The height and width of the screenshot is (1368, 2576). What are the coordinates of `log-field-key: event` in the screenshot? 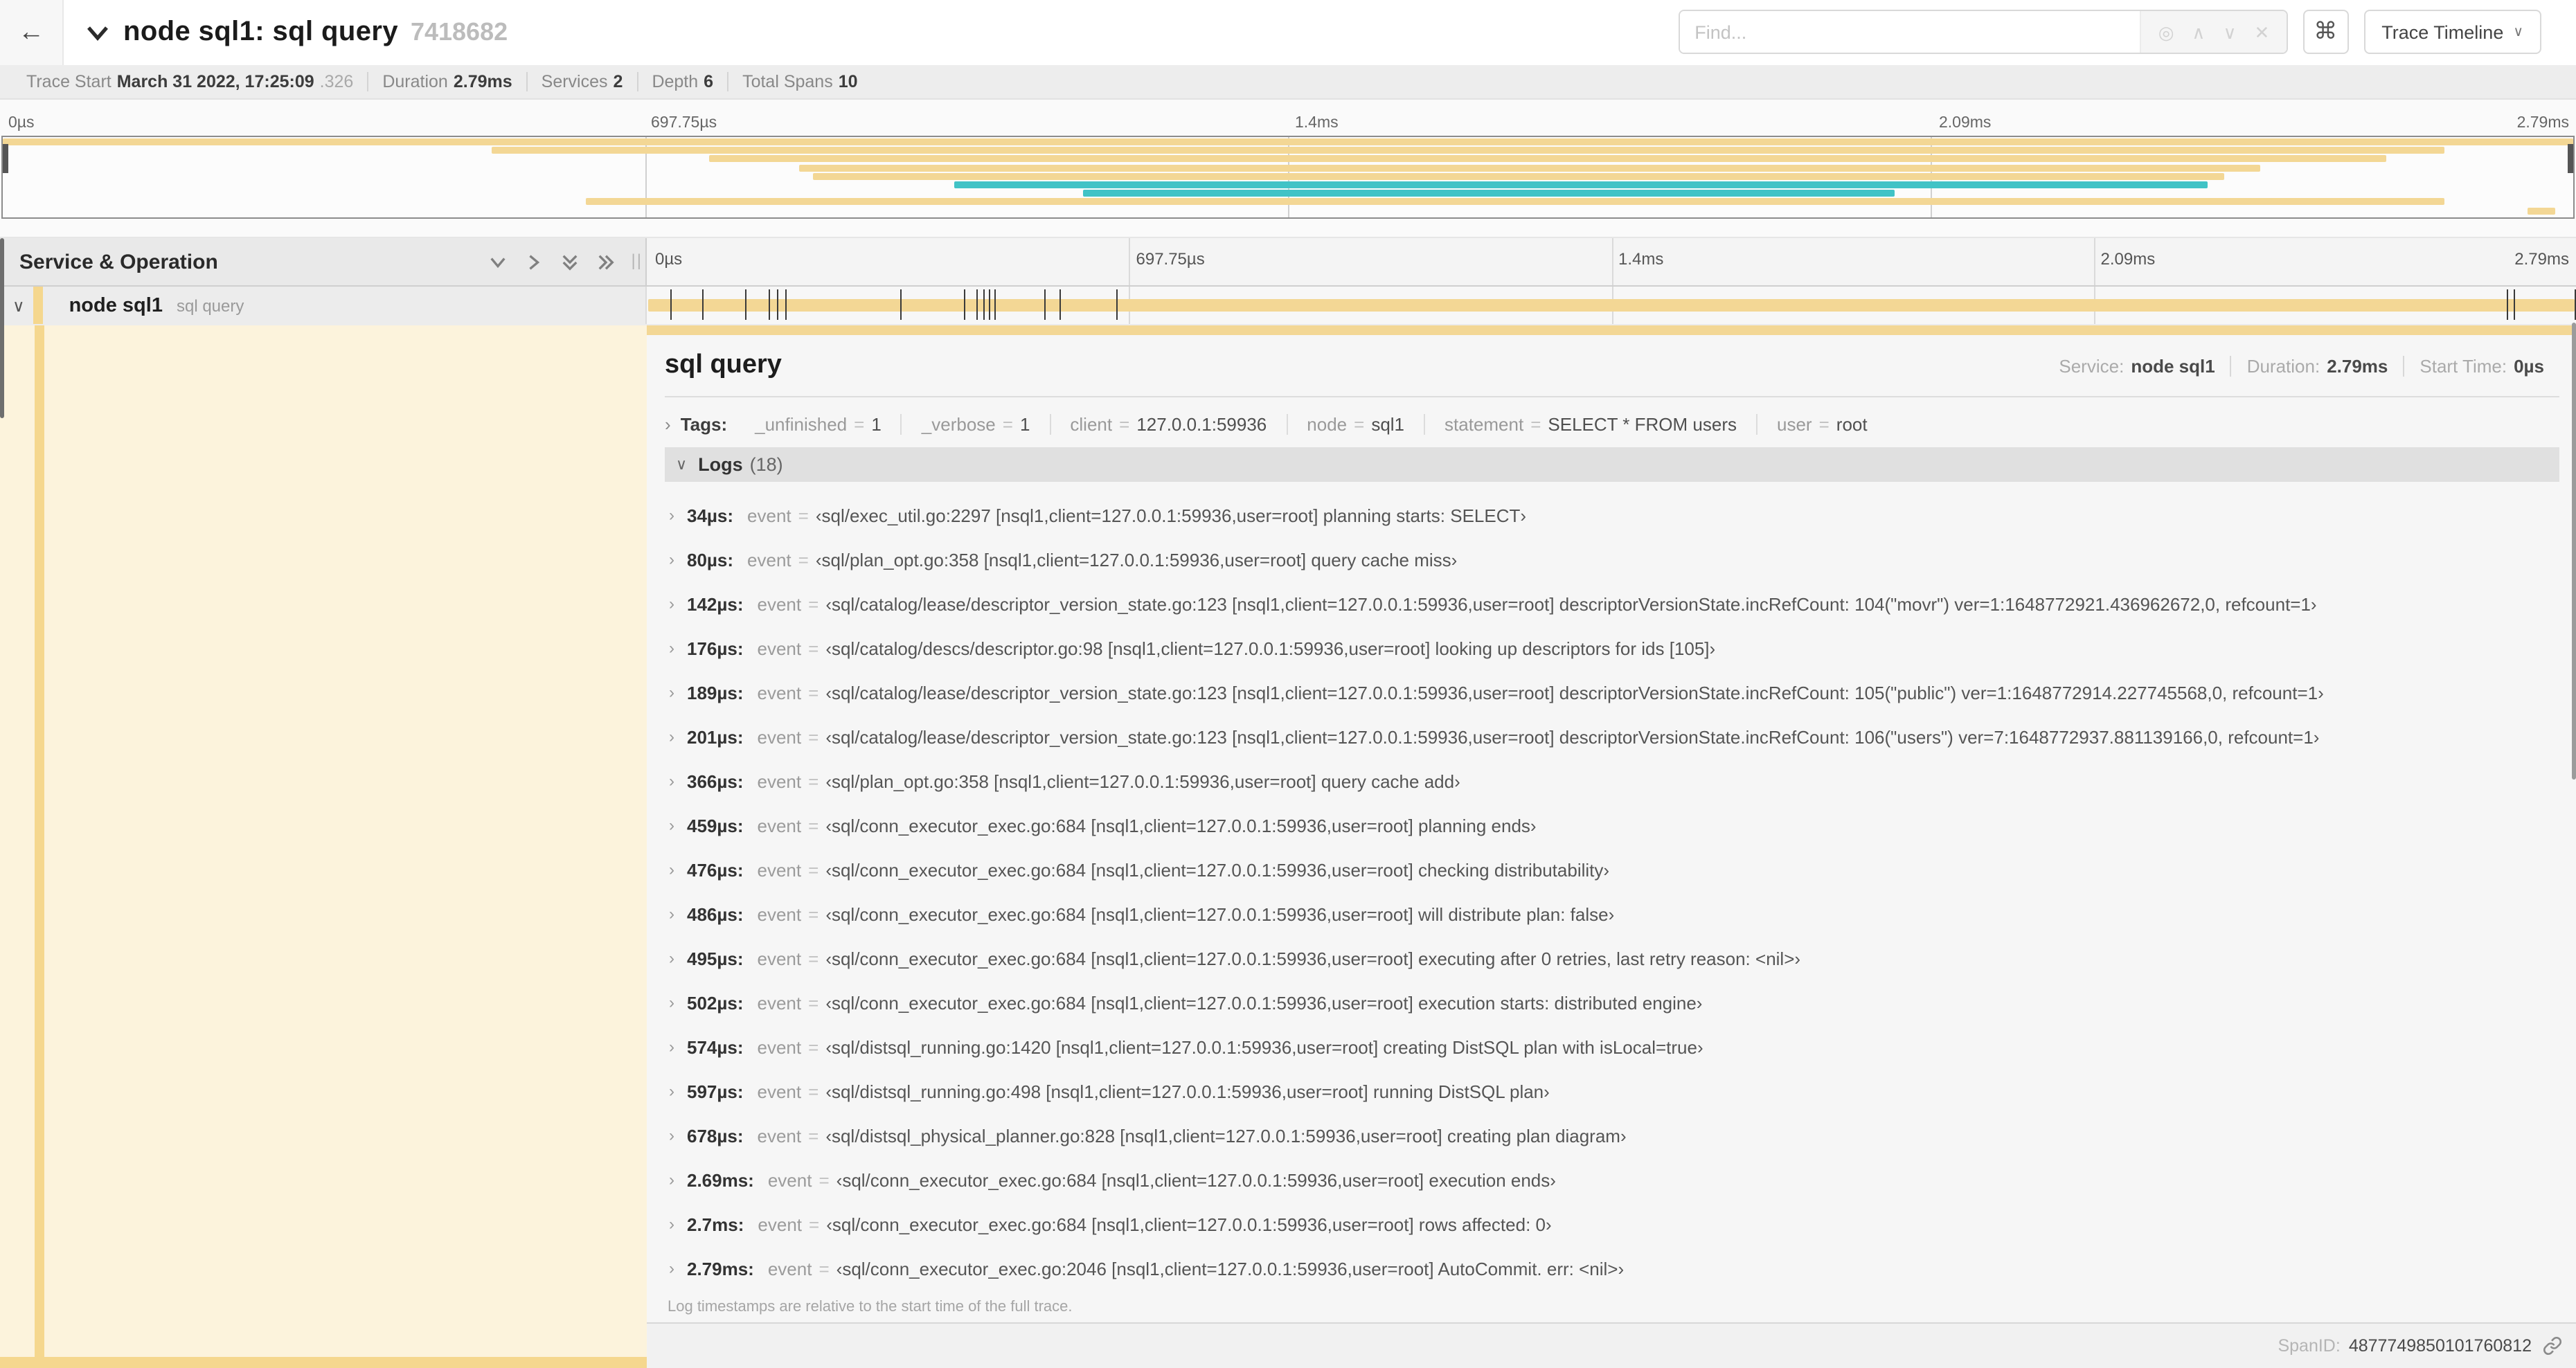 It's located at (780, 869).